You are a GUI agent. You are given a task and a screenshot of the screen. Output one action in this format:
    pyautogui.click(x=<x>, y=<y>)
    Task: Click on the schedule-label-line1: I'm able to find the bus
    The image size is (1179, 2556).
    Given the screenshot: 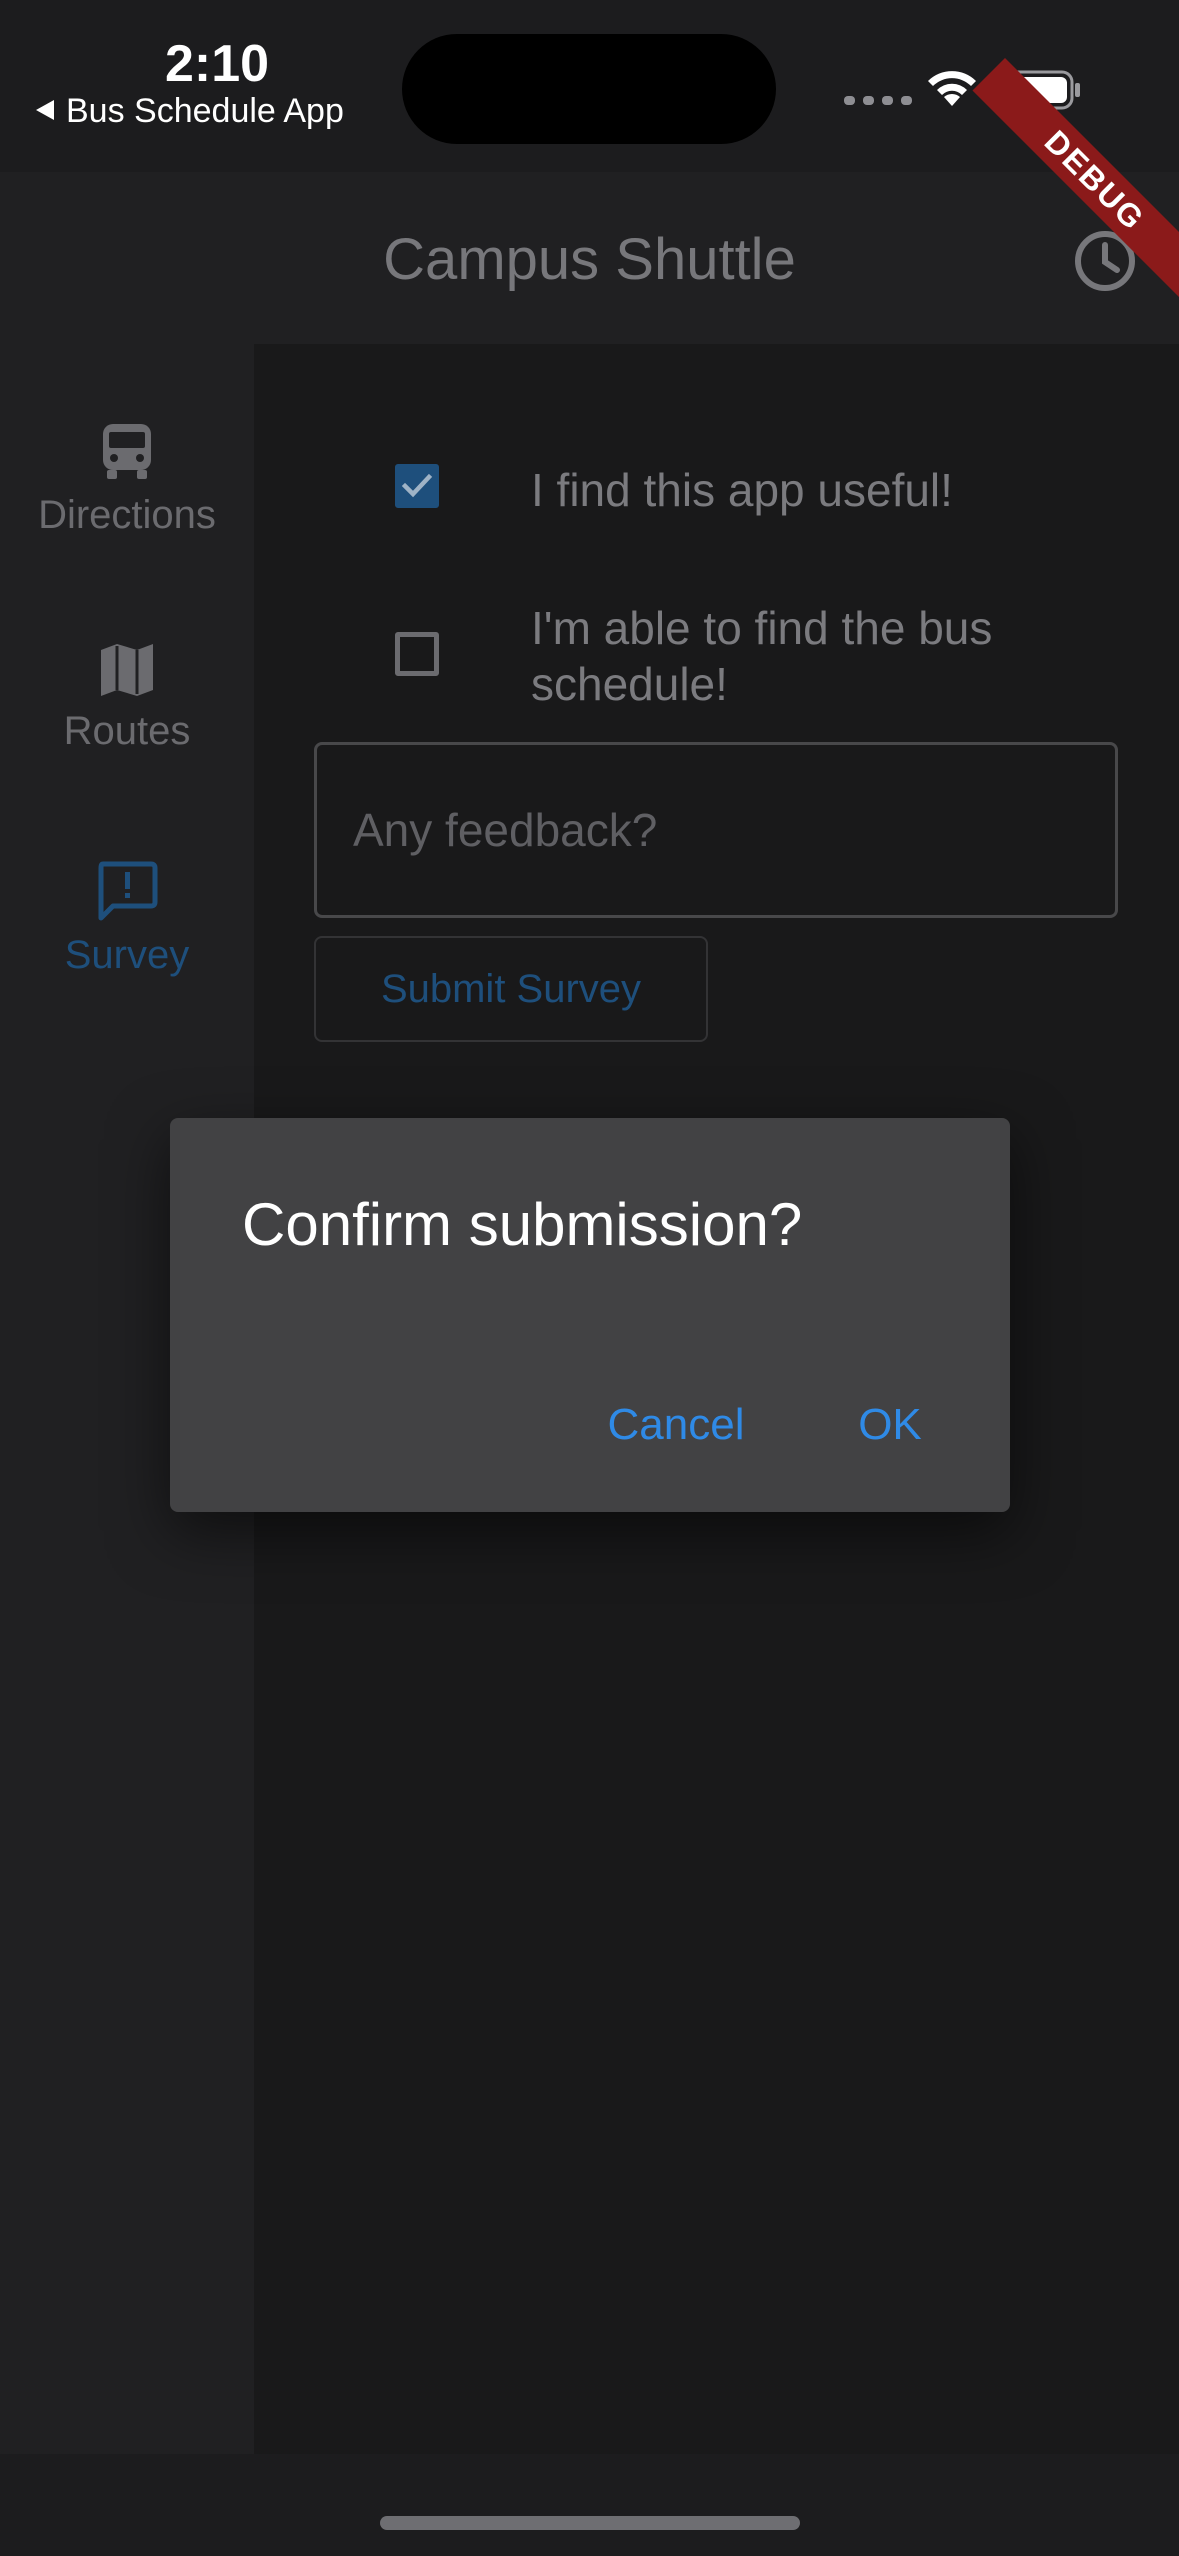 What is the action you would take?
    pyautogui.click(x=762, y=628)
    